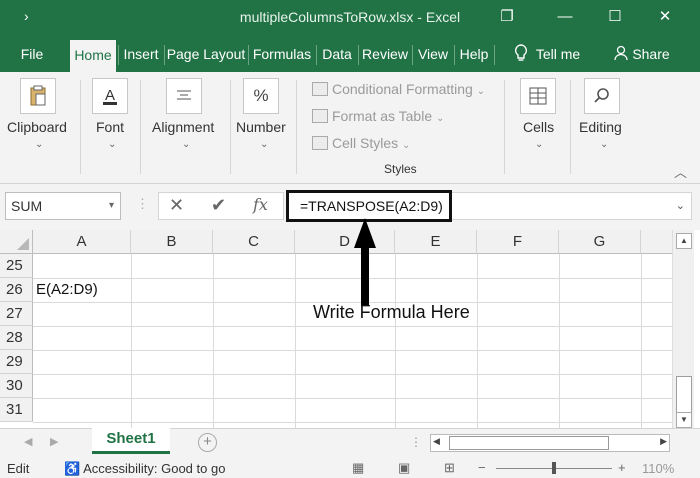  What do you see at coordinates (63, 206) in the screenshot?
I see `name-box: SUM ▾` at bounding box center [63, 206].